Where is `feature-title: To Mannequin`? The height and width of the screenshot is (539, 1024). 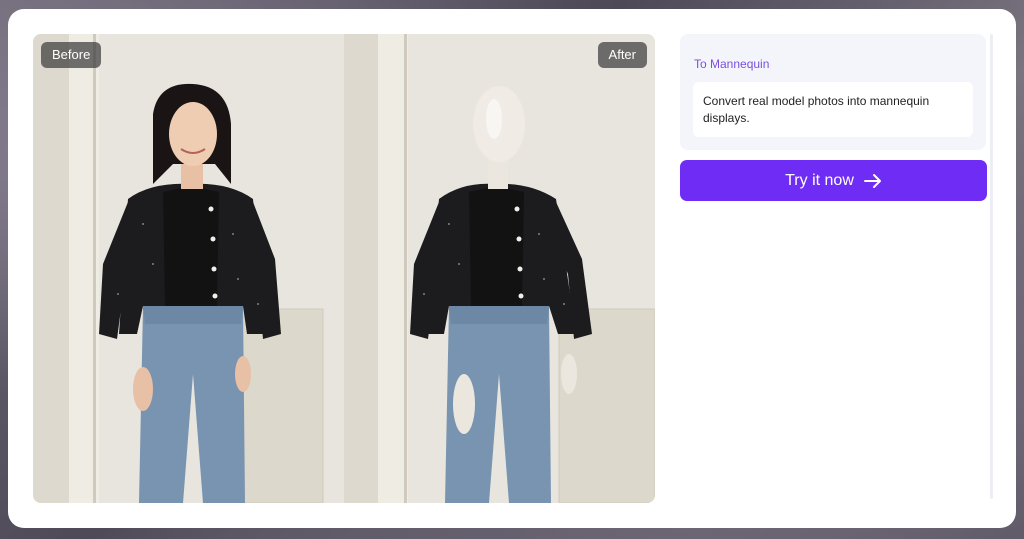 feature-title: To Mannequin is located at coordinates (732, 64).